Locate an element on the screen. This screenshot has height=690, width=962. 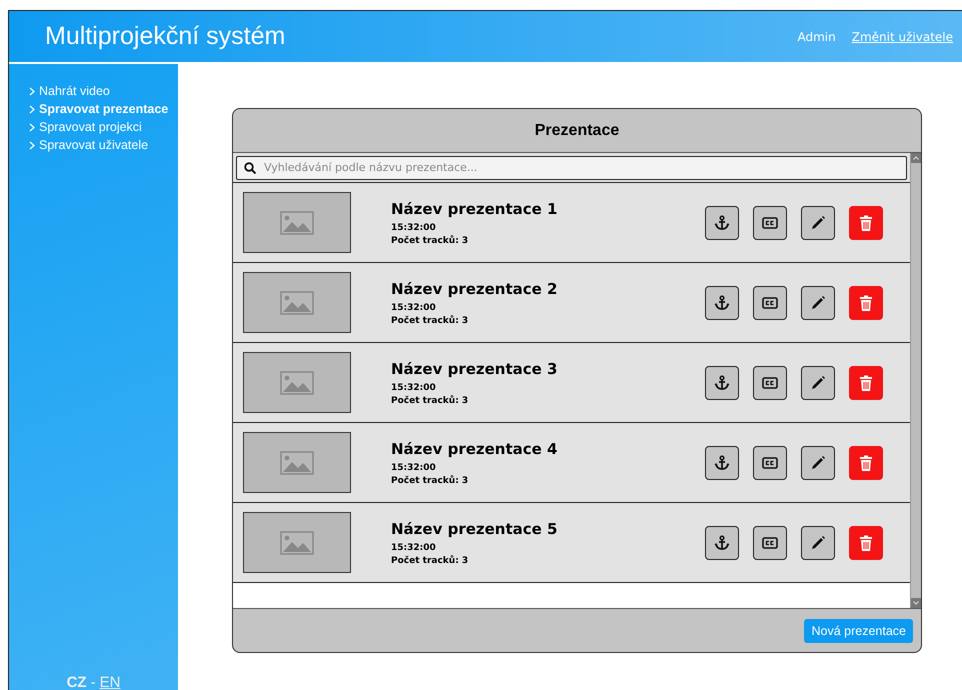
sidebar-item: Nahrát video is located at coordinates (103, 91).